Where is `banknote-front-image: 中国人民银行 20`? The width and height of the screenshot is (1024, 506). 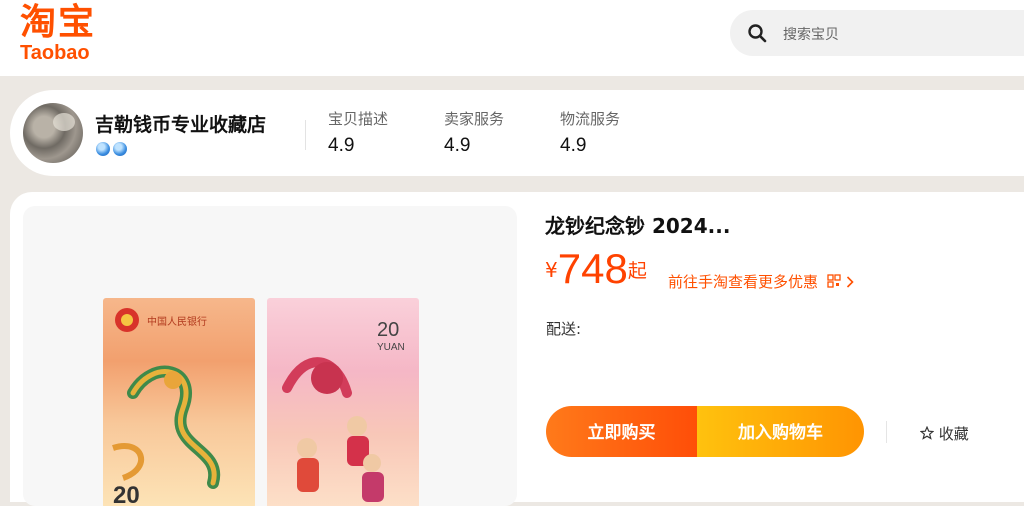 banknote-front-image: 中国人民银行 20 is located at coordinates (179, 402).